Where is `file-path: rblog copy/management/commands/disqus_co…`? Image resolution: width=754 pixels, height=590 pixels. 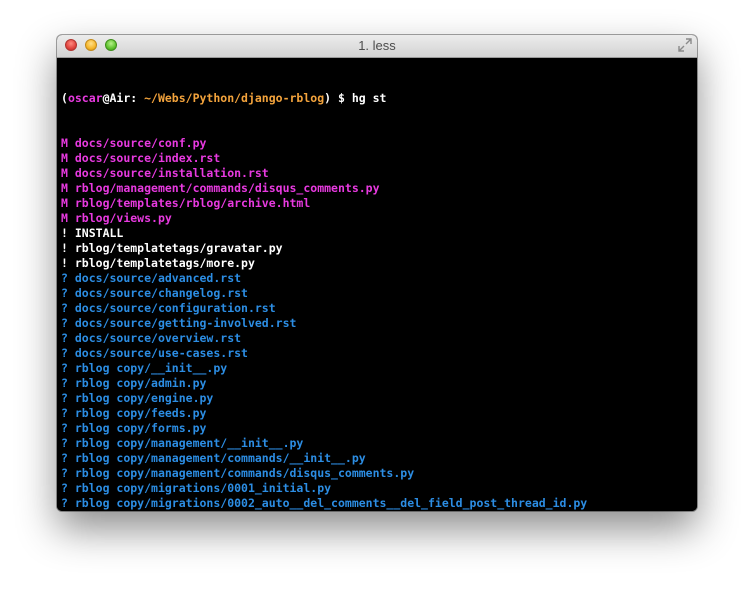 file-path: rblog copy/management/commands/disqus_co… is located at coordinates (244, 473).